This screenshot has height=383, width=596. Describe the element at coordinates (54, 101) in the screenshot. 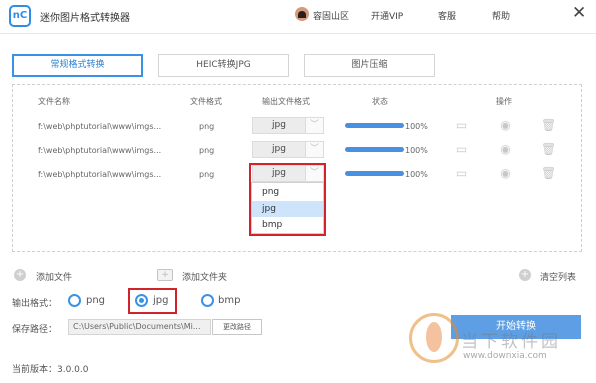

I see `header-file-name: 文件名称` at that location.